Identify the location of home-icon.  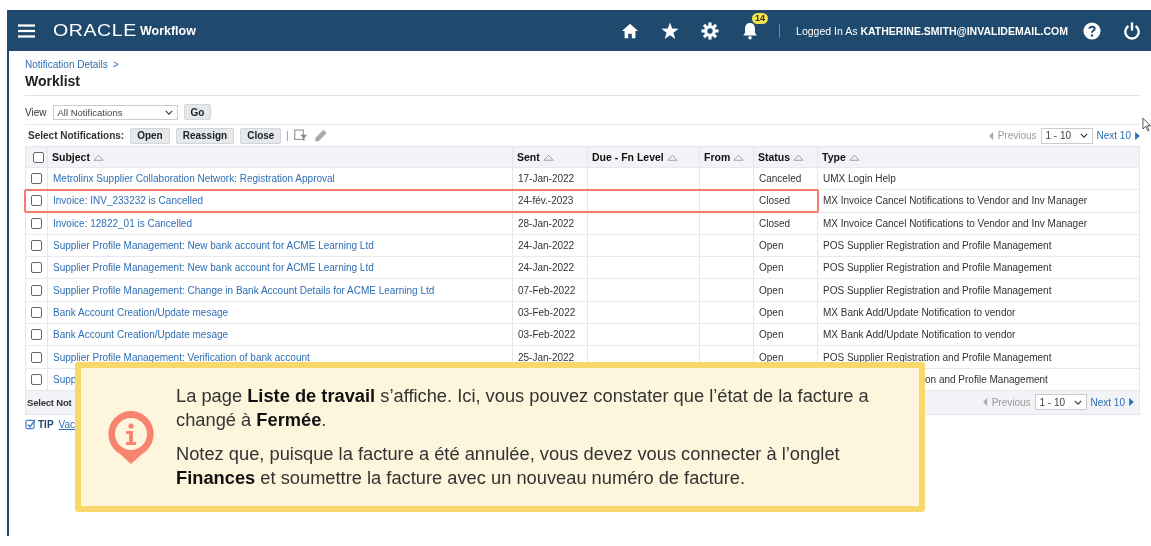
(630, 30).